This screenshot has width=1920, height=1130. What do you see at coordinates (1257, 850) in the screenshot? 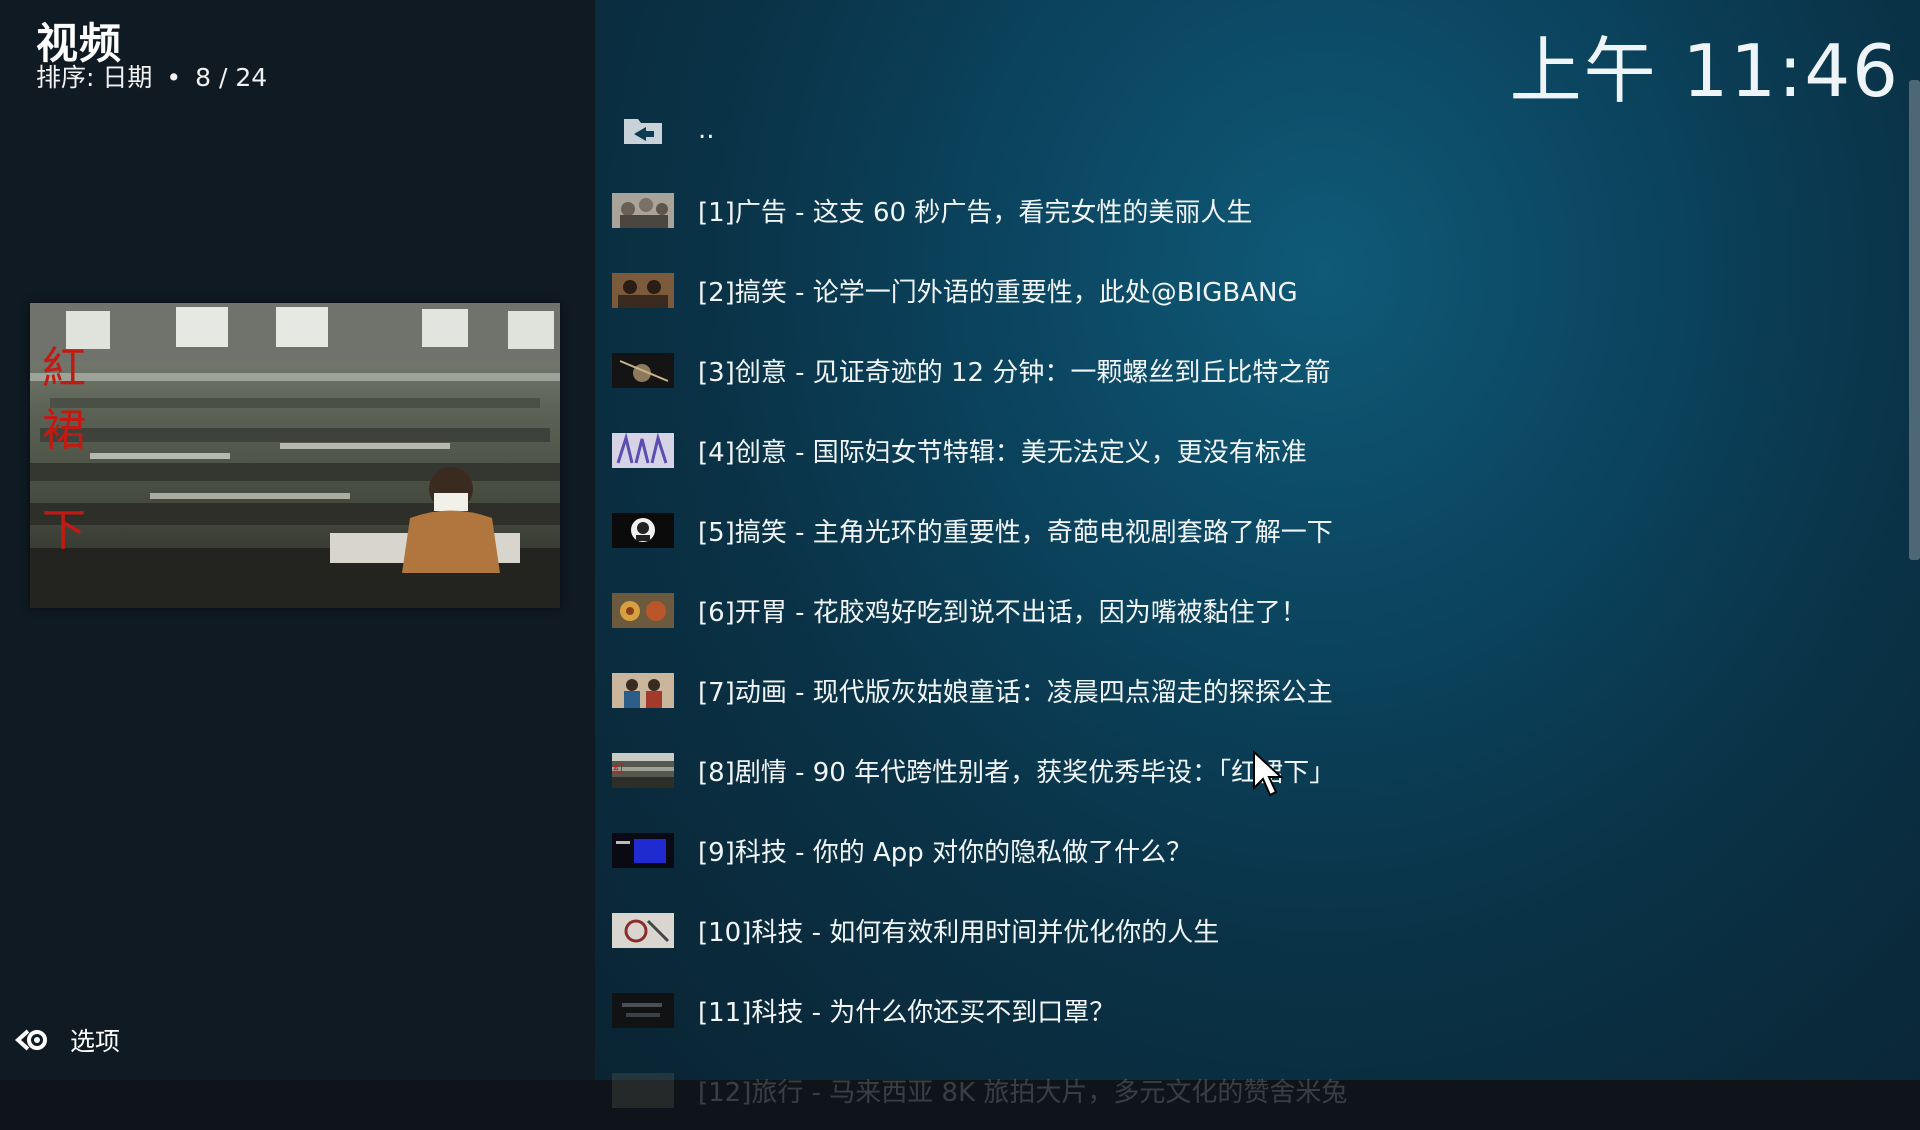
I see `list-item: [9]科技 - 你的 App 对你的隐私做了什么？` at bounding box center [1257, 850].